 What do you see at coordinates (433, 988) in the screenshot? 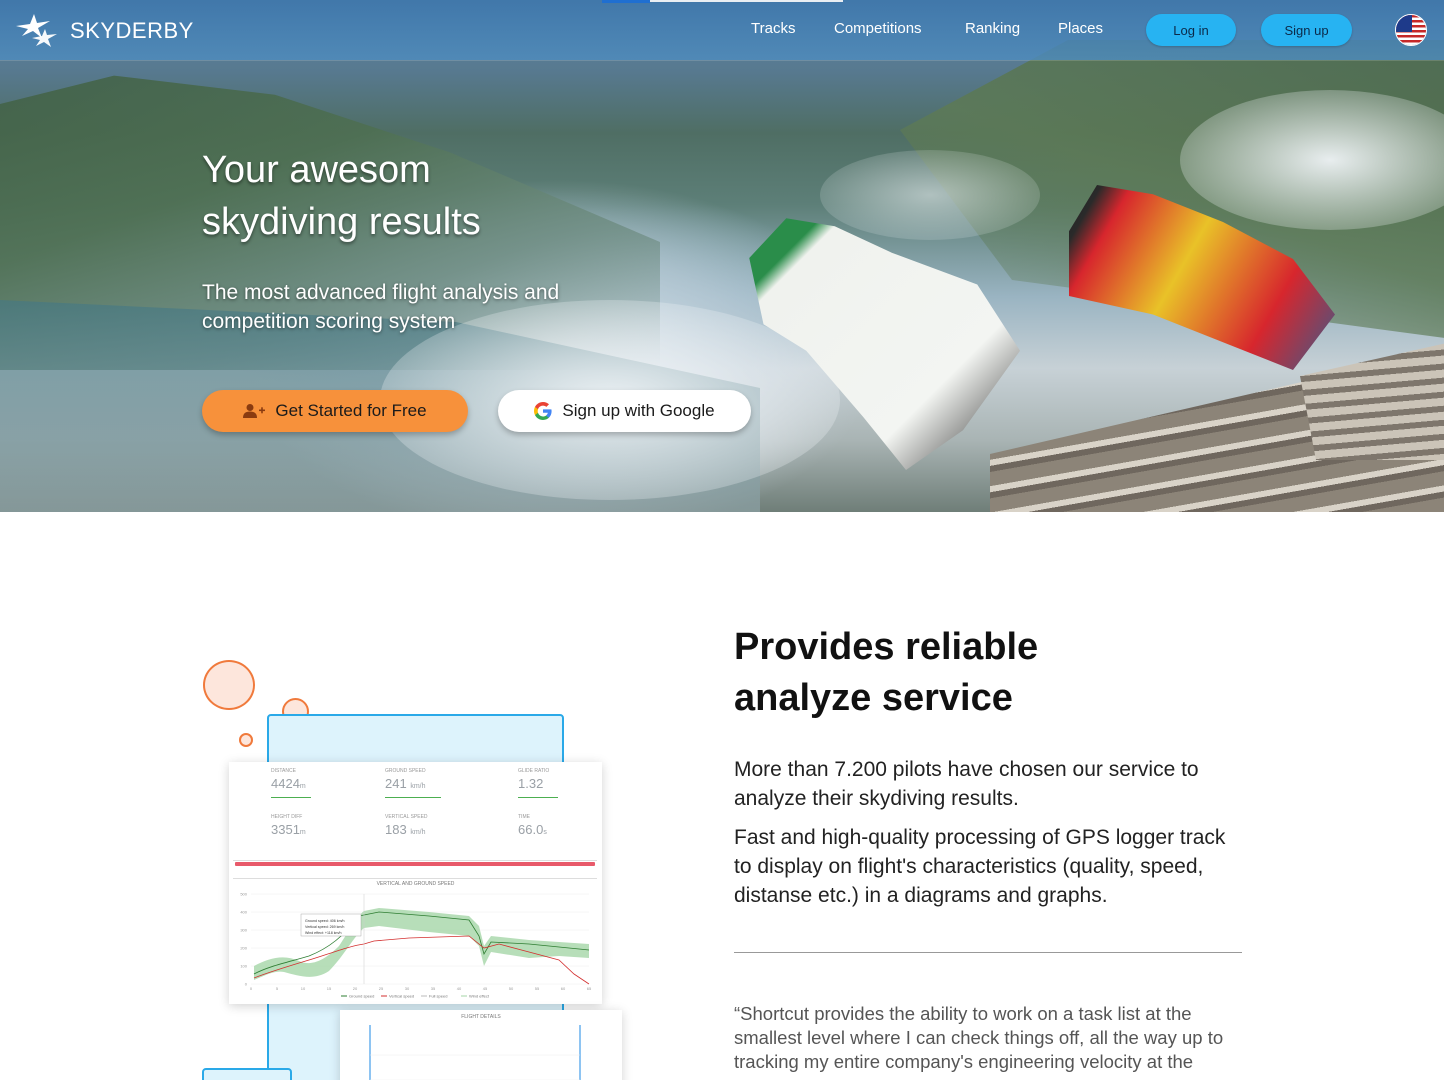
I see `x-tick-label: 35` at bounding box center [433, 988].